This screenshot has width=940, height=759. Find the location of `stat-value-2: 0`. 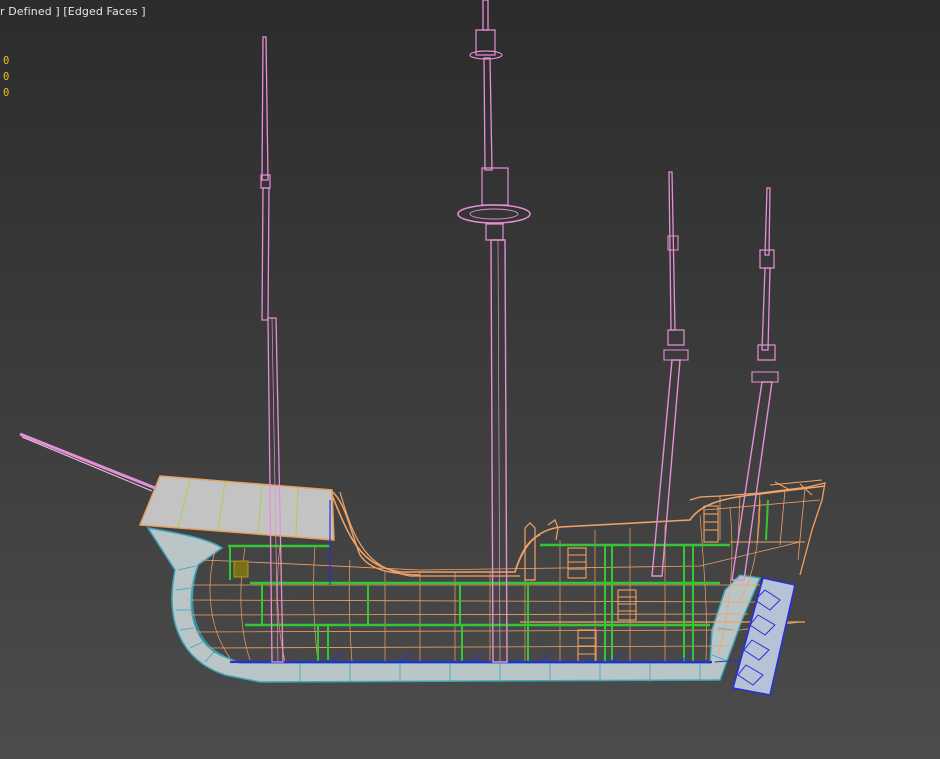

stat-value-2: 0 is located at coordinates (6, 77).